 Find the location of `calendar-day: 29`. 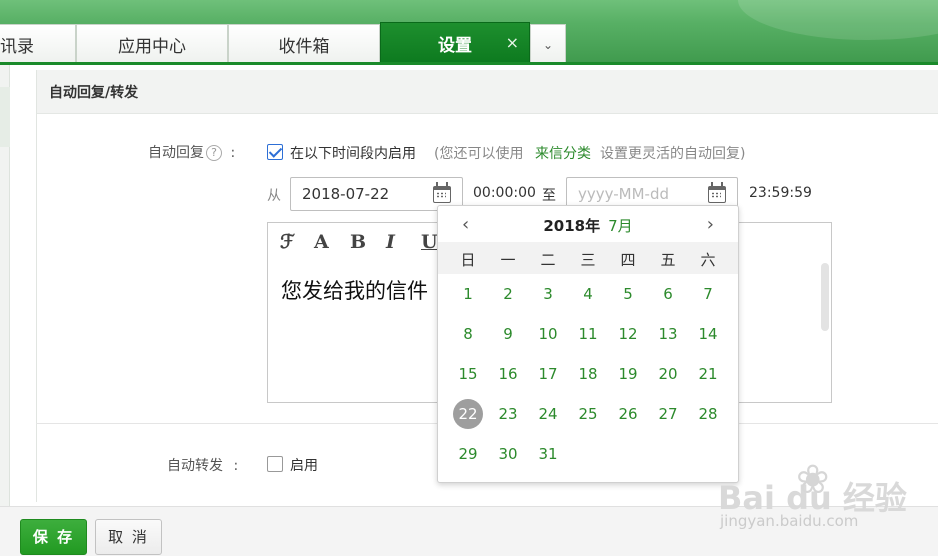

calendar-day: 29 is located at coordinates (468, 454).